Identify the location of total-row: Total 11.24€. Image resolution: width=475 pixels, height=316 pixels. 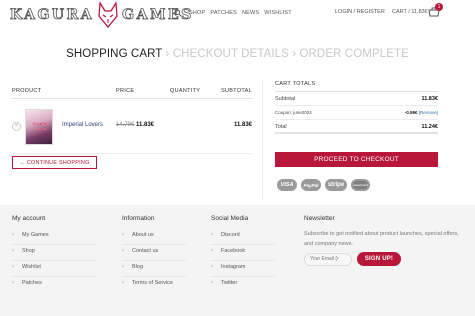
(356, 127).